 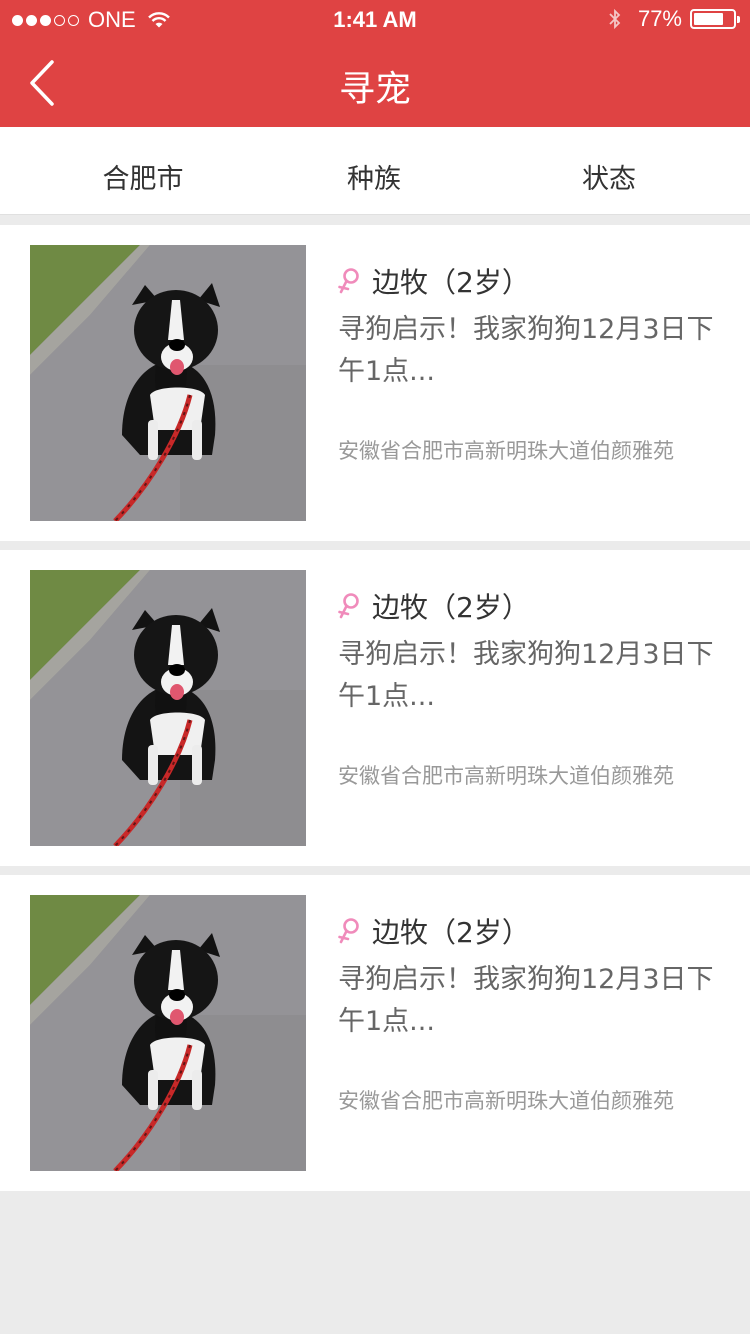 What do you see at coordinates (374, 176) in the screenshot?
I see `filter-breed: 种族` at bounding box center [374, 176].